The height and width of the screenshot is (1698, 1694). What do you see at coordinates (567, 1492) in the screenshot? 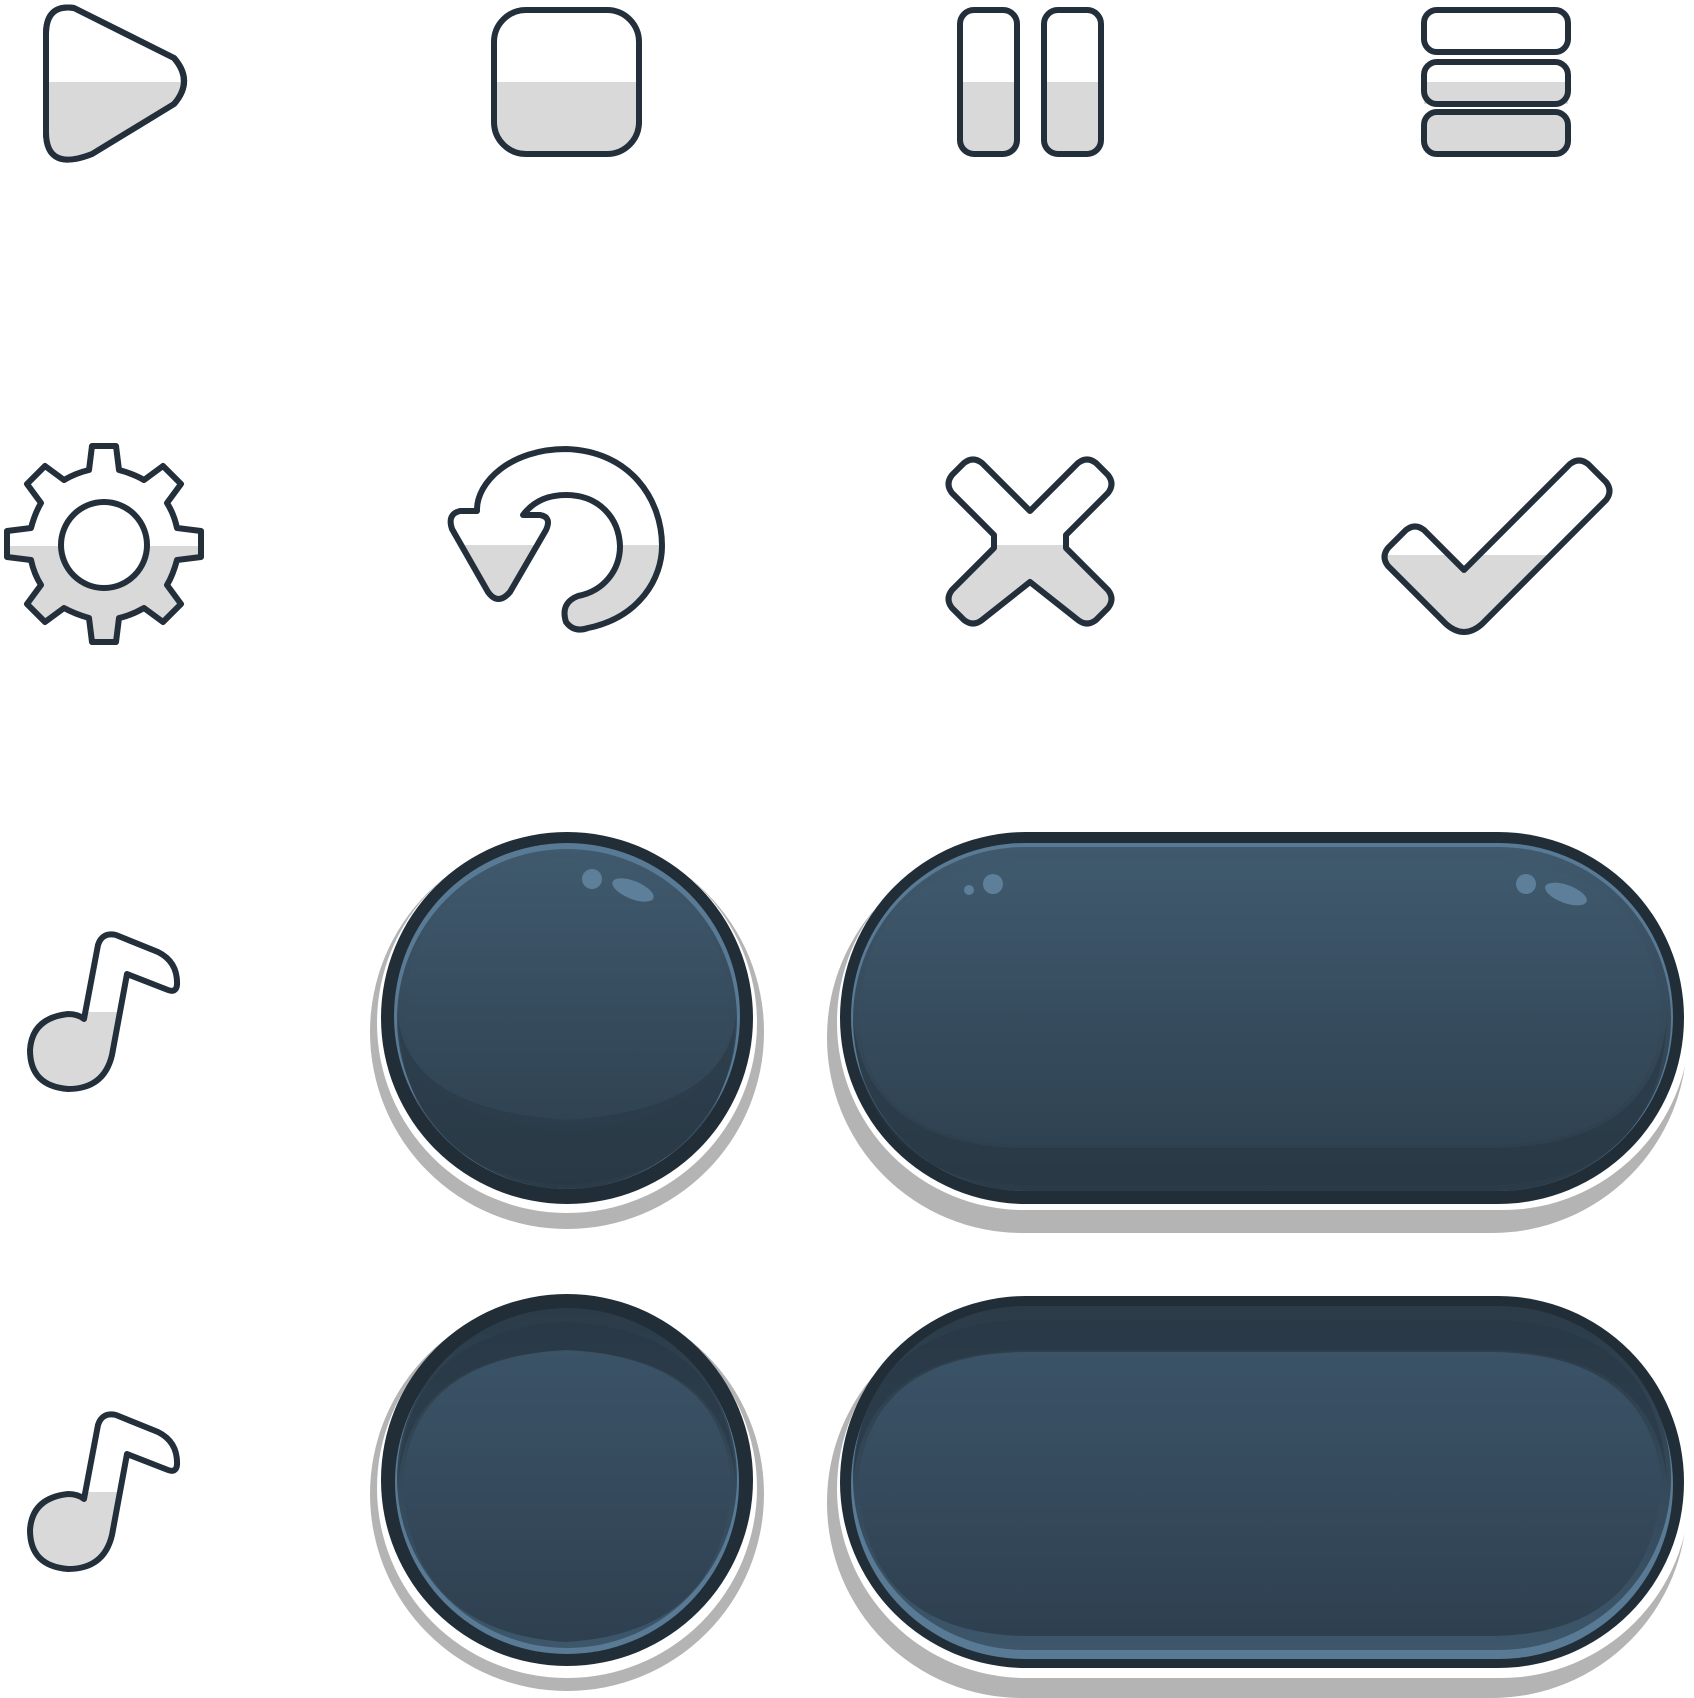
I see `round-button-pressed` at bounding box center [567, 1492].